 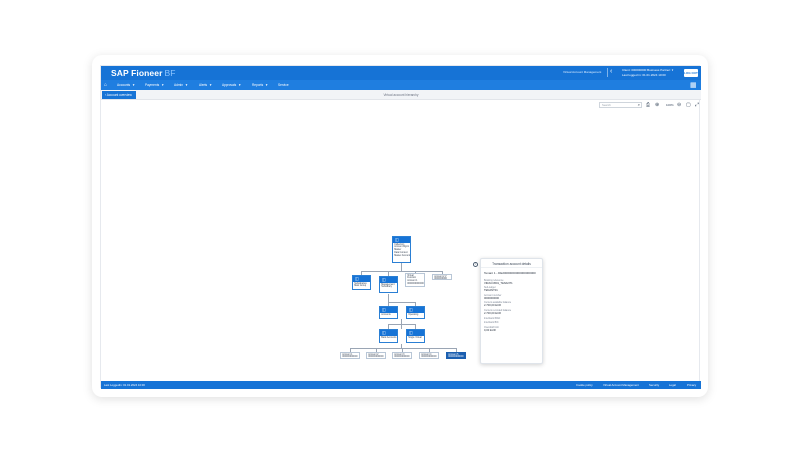 I want to click on tree-node-virtual-function: Virtual Function Account 1 0000000000000, so click(x=415, y=280).